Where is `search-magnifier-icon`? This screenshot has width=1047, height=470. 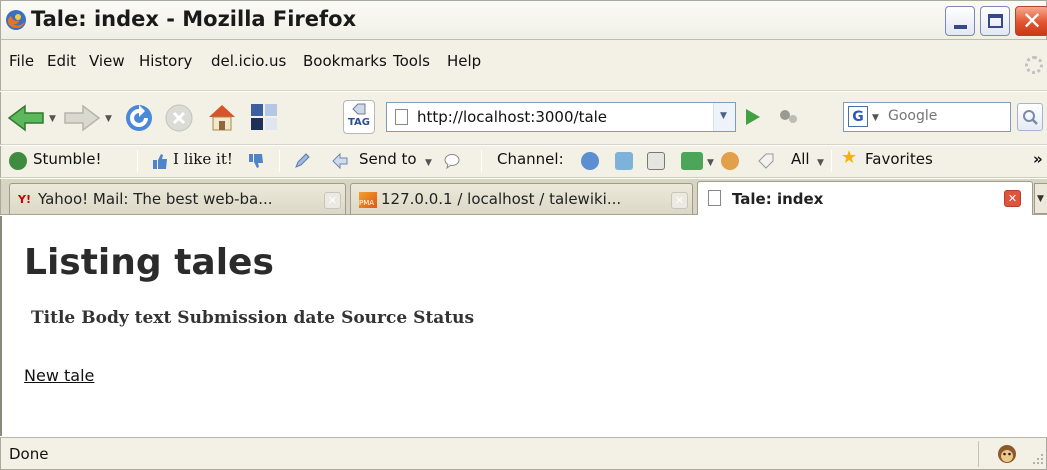
search-magnifier-icon is located at coordinates (1030, 117).